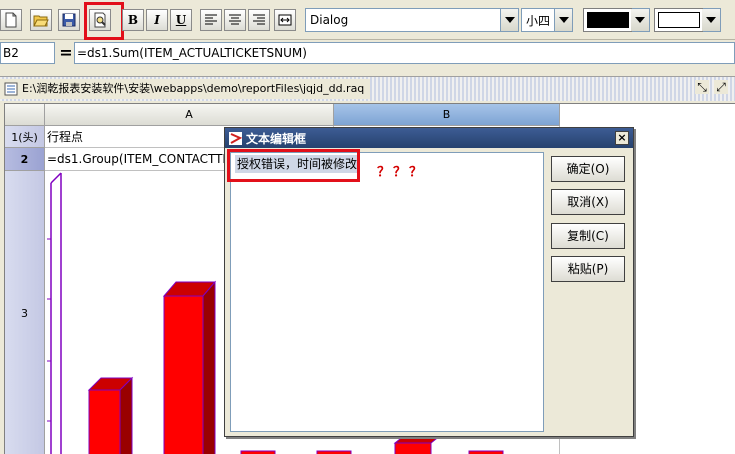 Image resolution: width=735 pixels, height=454 pixels. I want to click on align-left-button, so click(211, 20).